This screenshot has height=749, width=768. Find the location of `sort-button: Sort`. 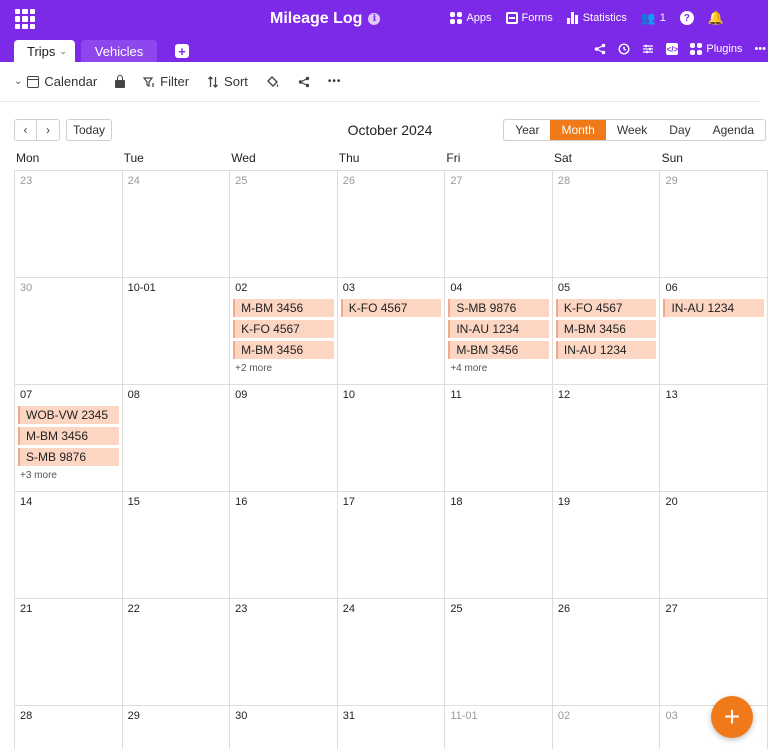

sort-button: Sort is located at coordinates (227, 81).